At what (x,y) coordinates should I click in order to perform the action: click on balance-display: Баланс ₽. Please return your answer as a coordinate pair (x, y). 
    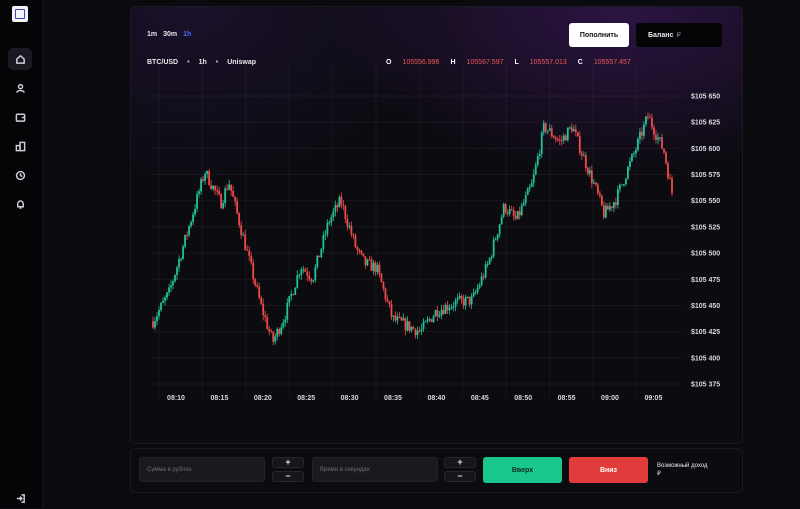
    Looking at the image, I should click on (679, 35).